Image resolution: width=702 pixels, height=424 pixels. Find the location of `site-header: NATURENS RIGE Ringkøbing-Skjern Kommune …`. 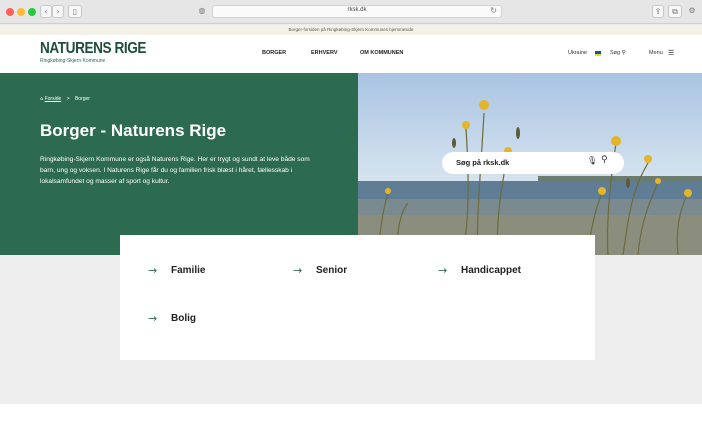

site-header: NATURENS RIGE Ringkøbing-Skjern Kommune … is located at coordinates (351, 54).